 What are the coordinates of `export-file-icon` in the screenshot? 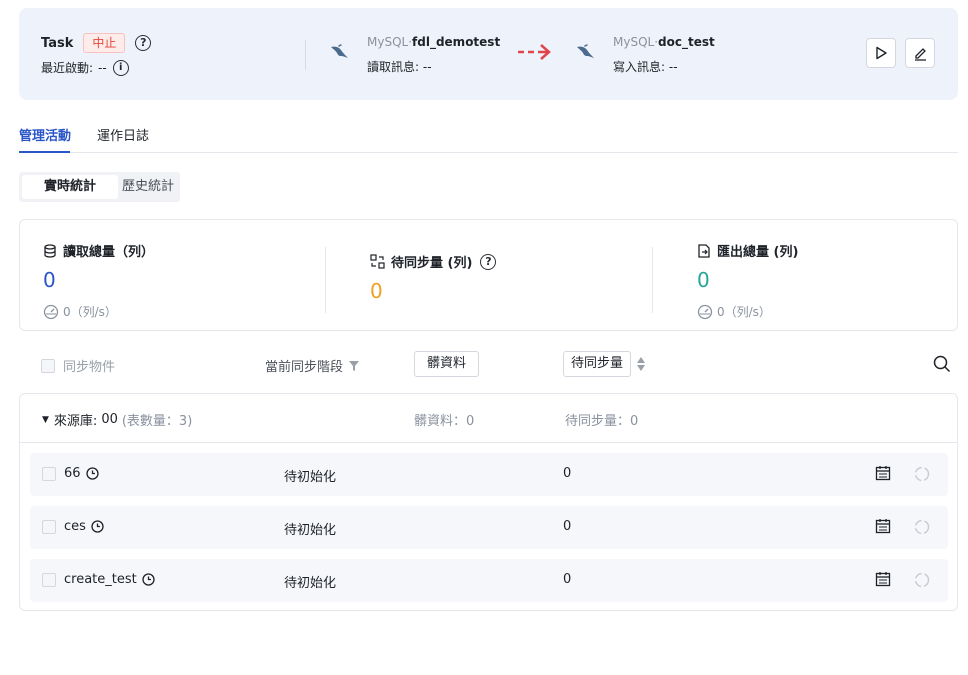 It's located at (704, 250).